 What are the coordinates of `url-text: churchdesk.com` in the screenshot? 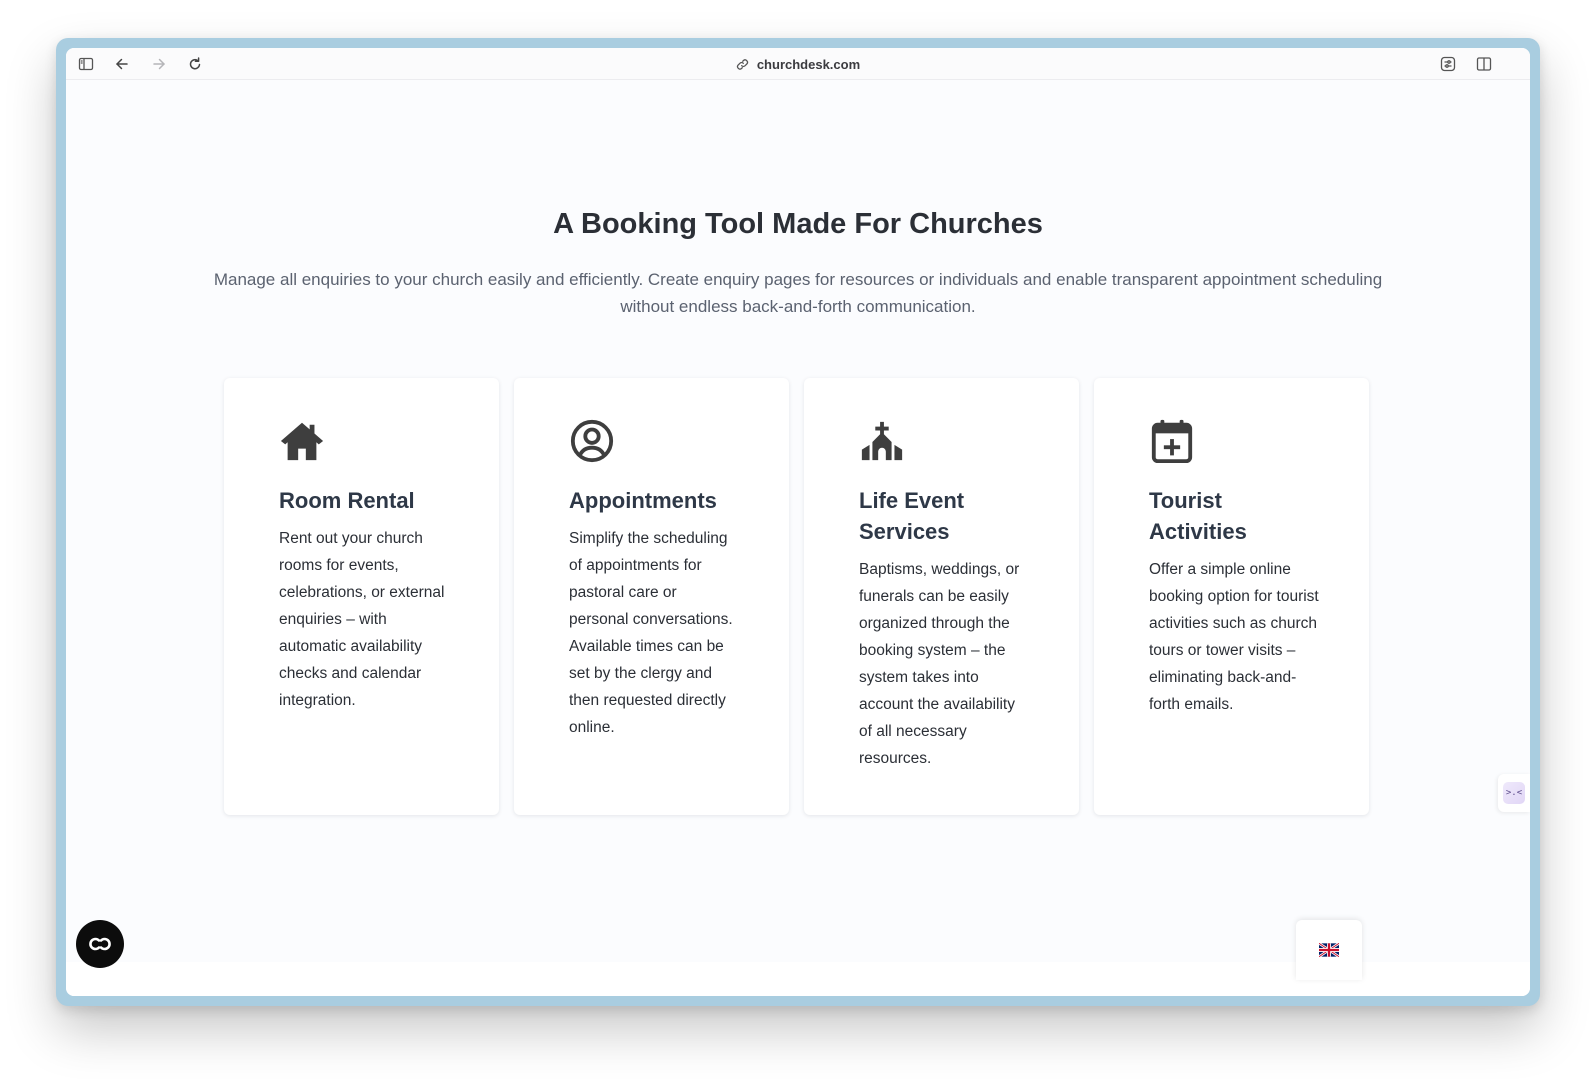 It's located at (808, 64).